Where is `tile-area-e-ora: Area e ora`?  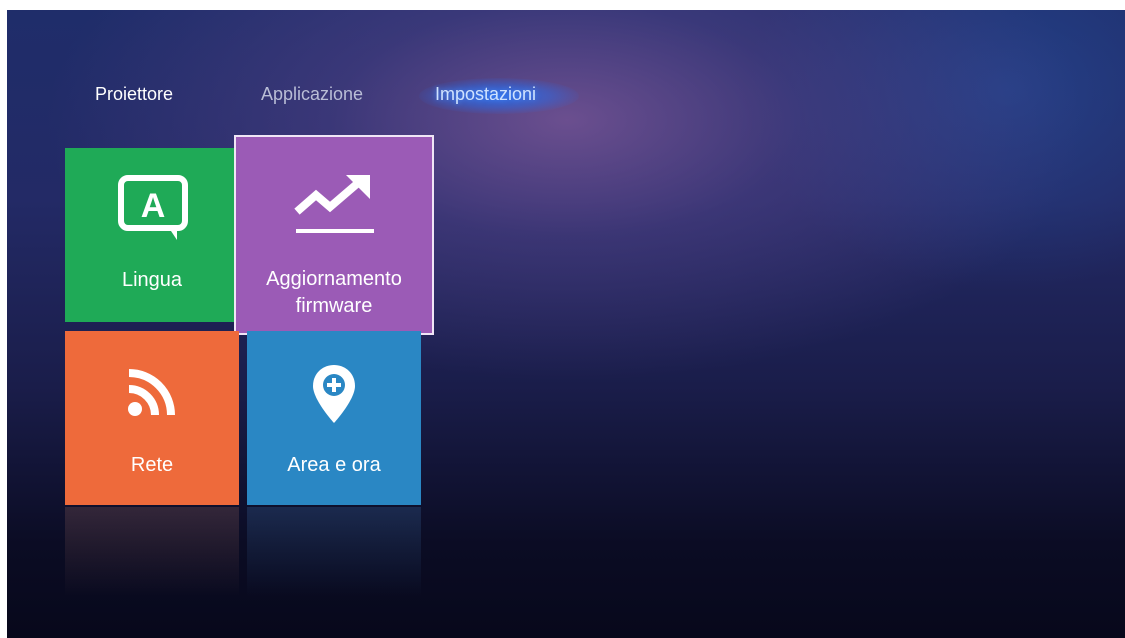
tile-area-e-ora: Area e ora is located at coordinates (334, 418).